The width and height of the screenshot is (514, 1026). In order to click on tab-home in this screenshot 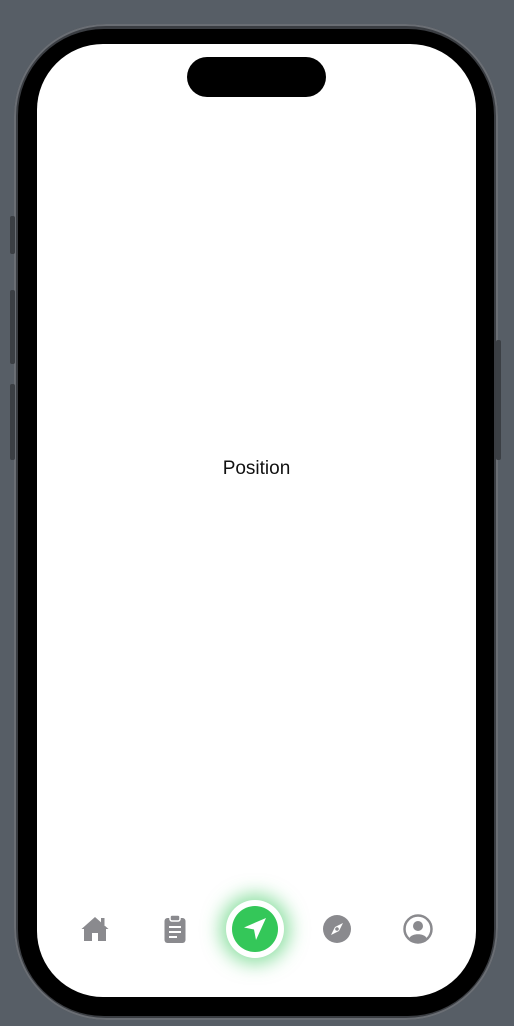, I will do `click(95, 929)`.